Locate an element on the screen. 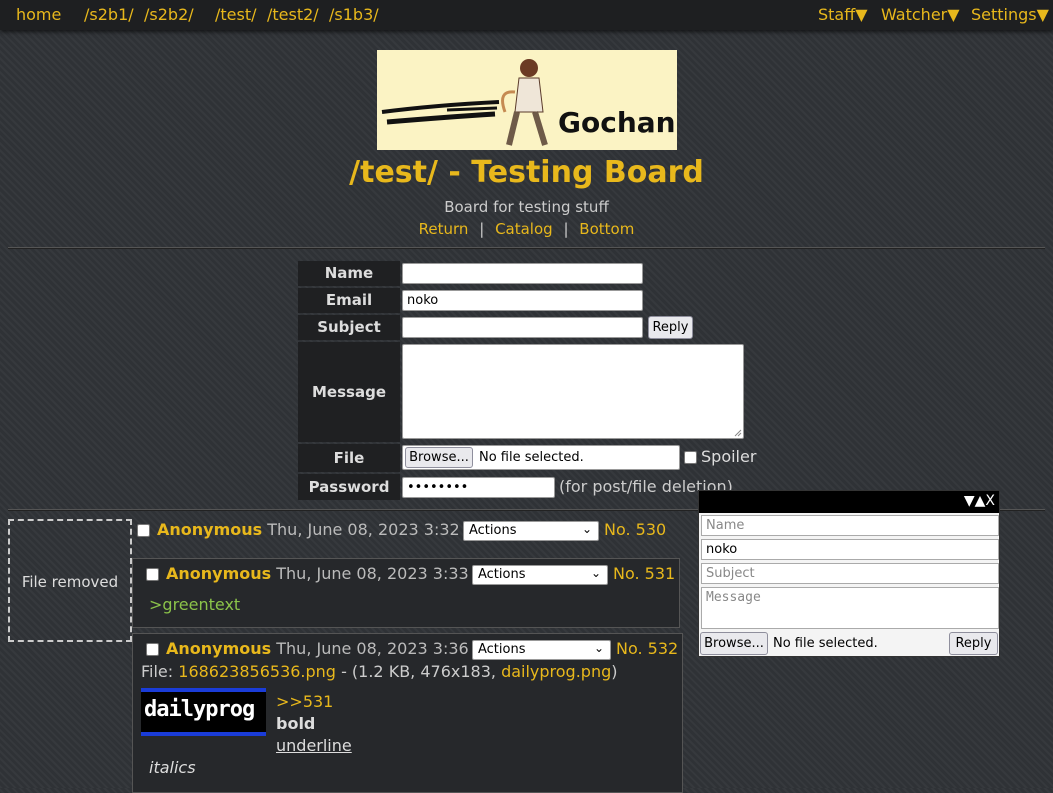 The width and height of the screenshot is (1053, 793). nav-board-s2b1: /s2b1/ is located at coordinates (109, 14).